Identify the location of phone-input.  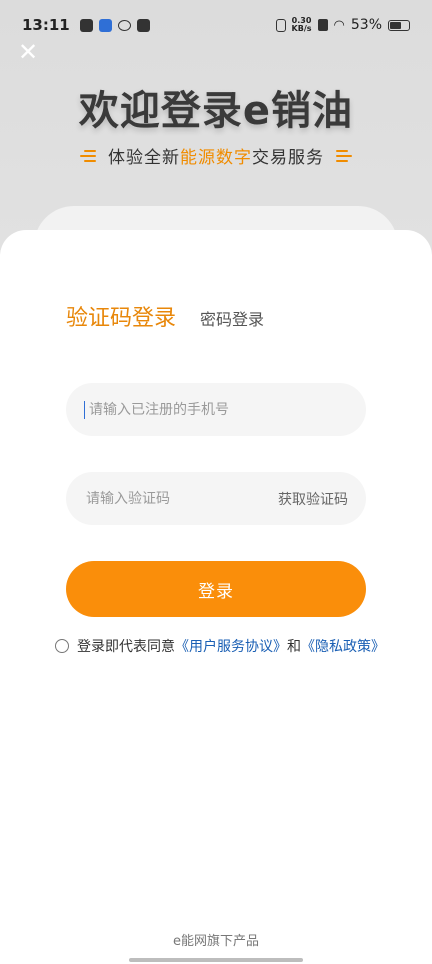
(217, 409).